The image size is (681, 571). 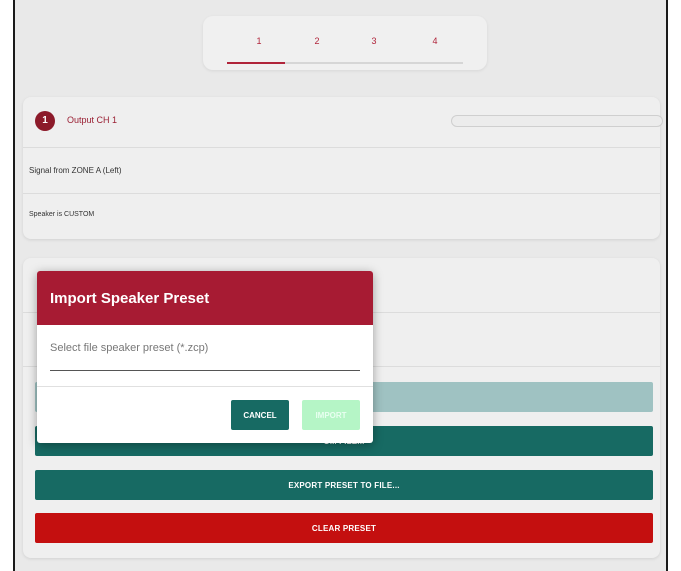 What do you see at coordinates (260, 415) in the screenshot?
I see `cancel-button: CANCEL` at bounding box center [260, 415].